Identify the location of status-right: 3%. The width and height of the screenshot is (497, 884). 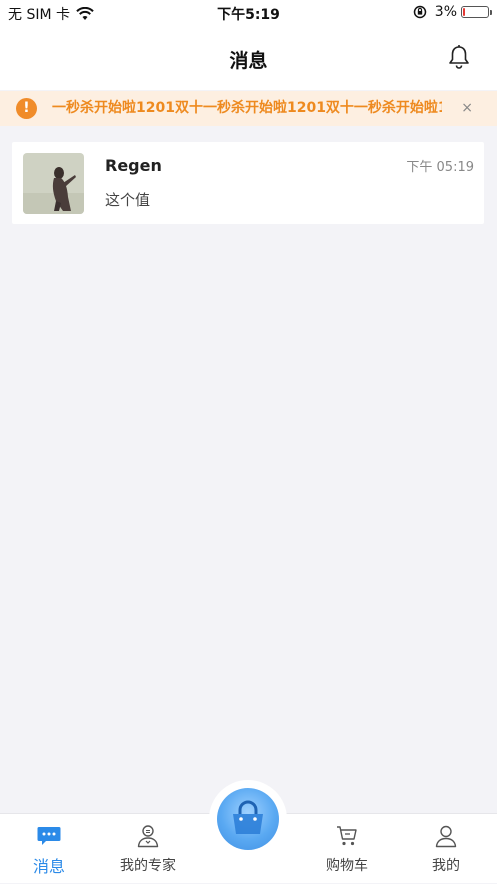
(452, 12).